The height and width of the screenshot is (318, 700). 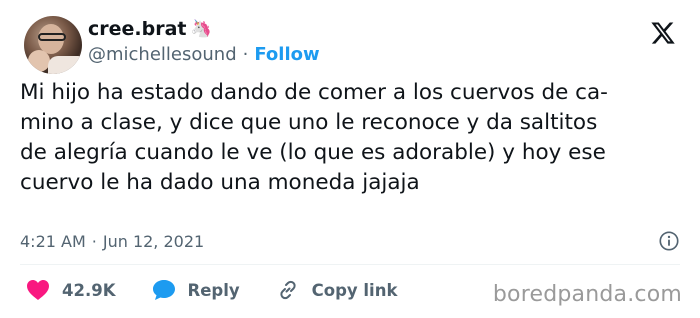 I want to click on copy-link-button: Copy link, so click(x=337, y=290).